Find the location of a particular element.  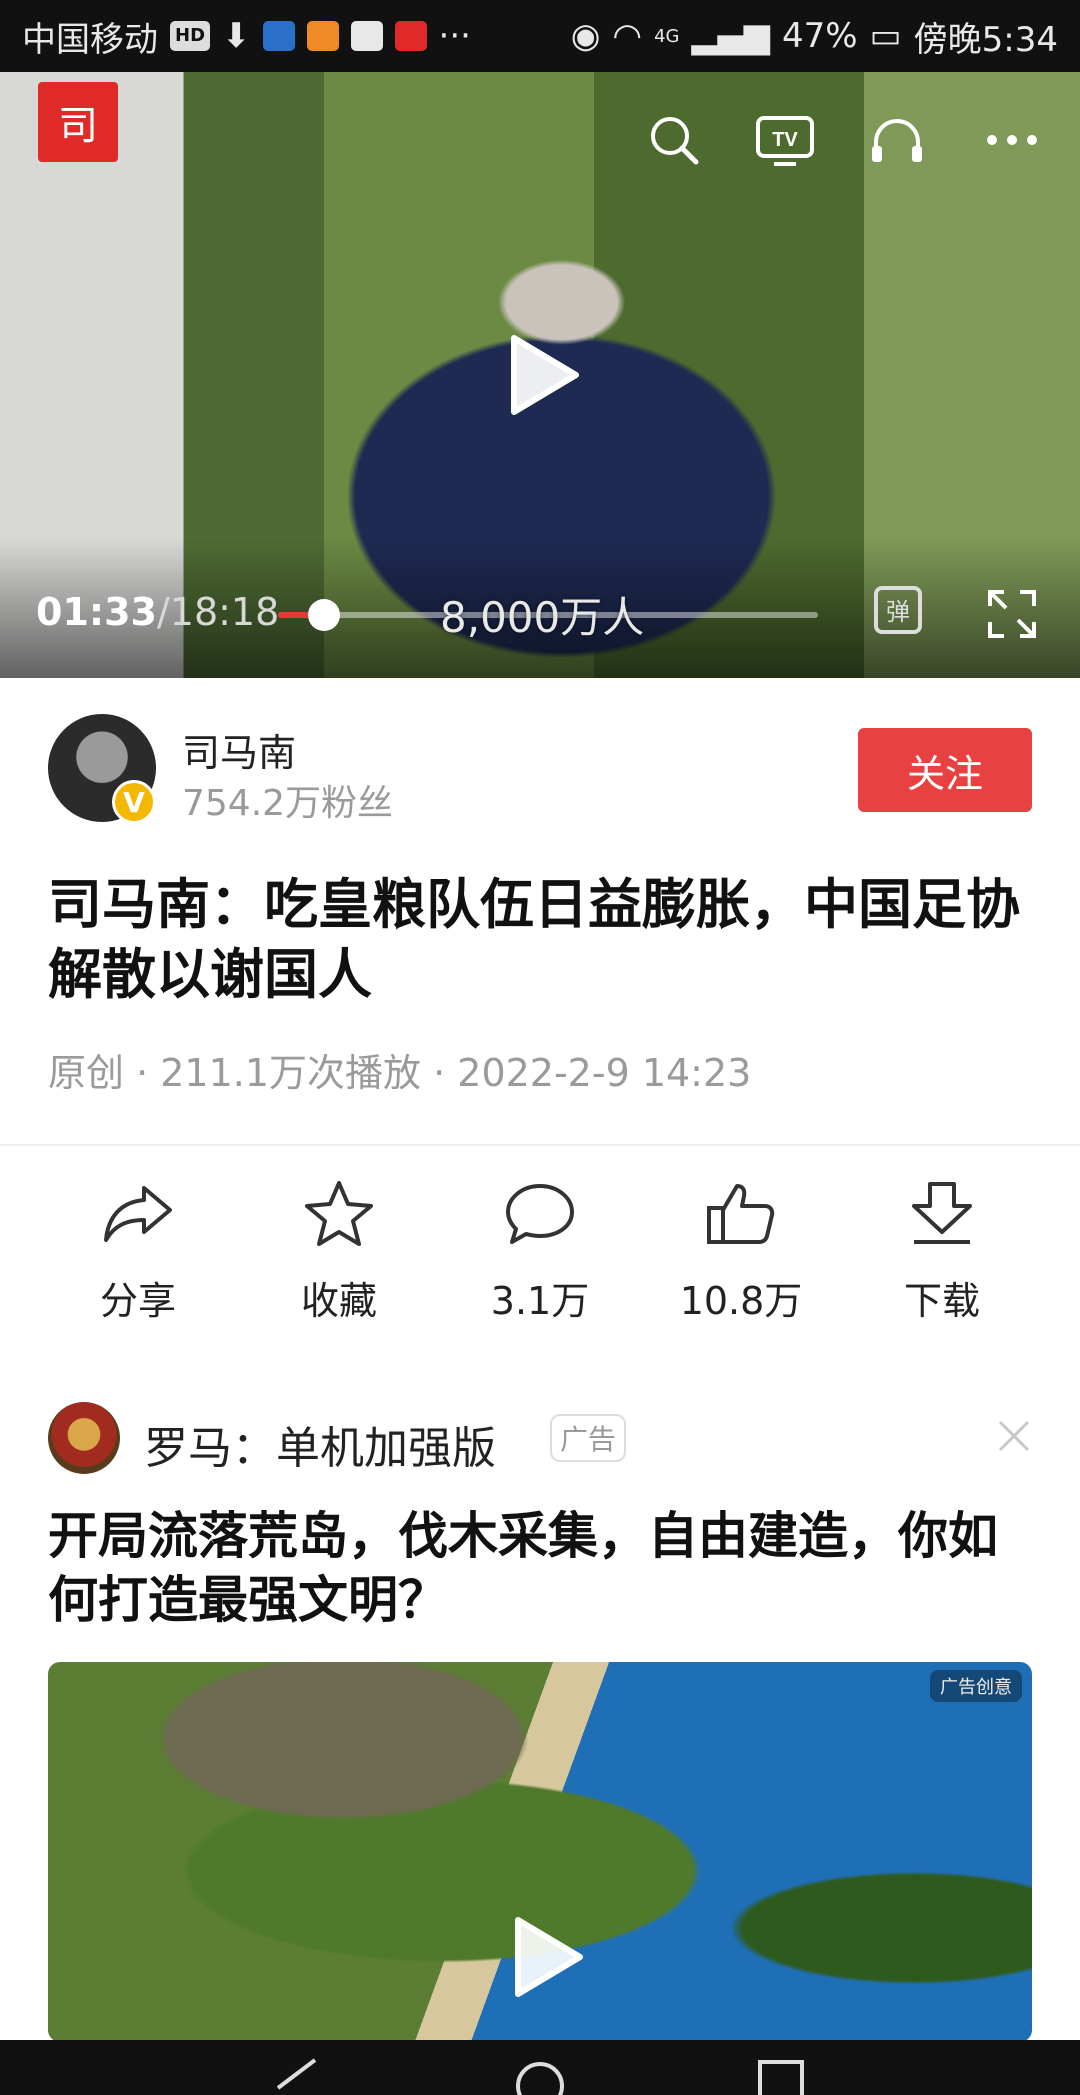

svg-text: 弹 is located at coordinates (898, 612).